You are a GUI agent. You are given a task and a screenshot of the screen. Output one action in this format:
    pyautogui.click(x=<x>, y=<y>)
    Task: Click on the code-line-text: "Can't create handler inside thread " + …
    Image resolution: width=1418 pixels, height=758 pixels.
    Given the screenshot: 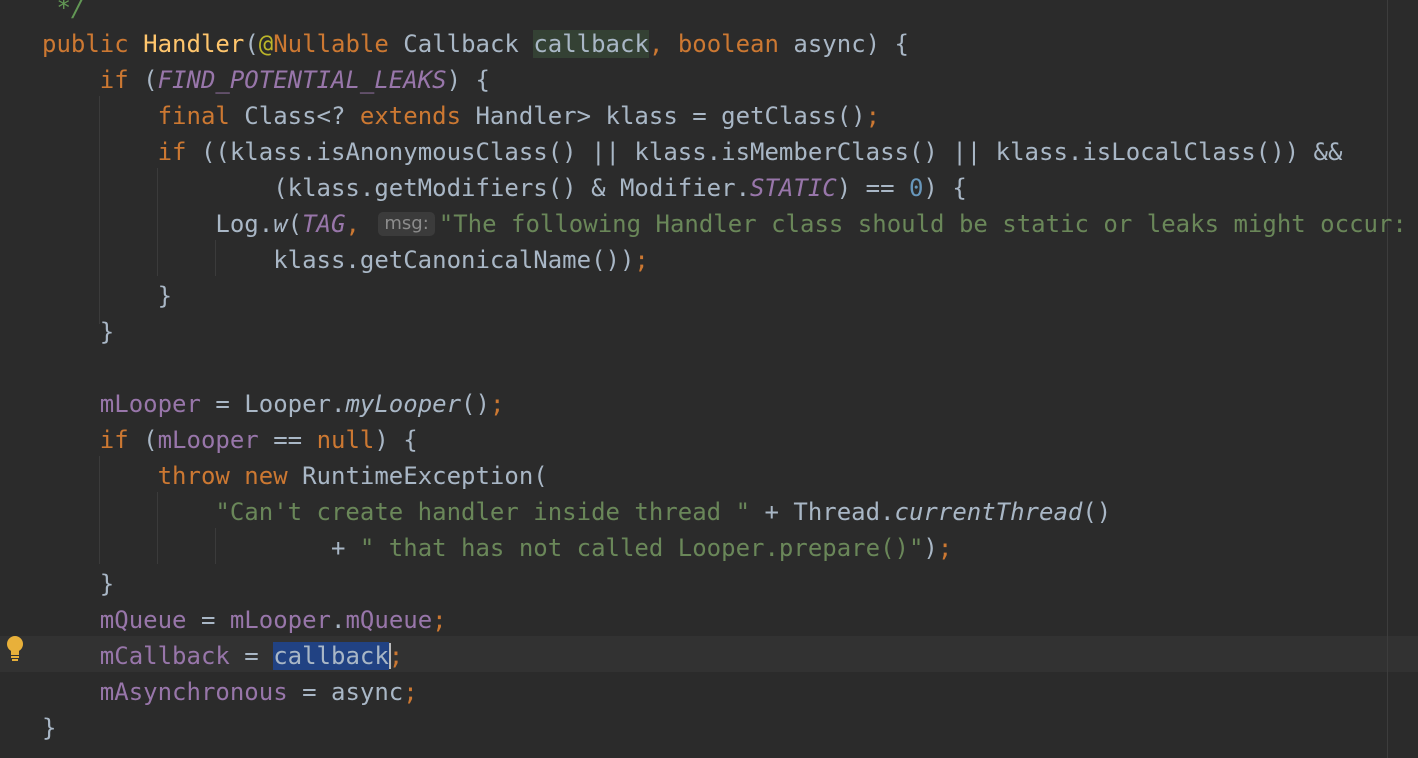 What is the action you would take?
    pyautogui.click(x=576, y=512)
    